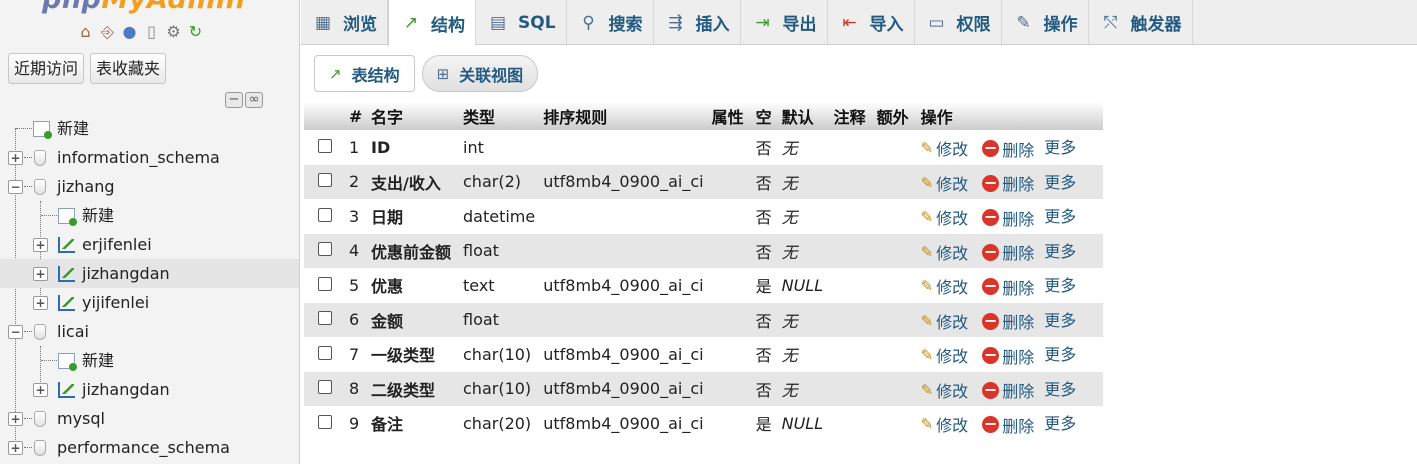  I want to click on help-icon: ●, so click(129, 32).